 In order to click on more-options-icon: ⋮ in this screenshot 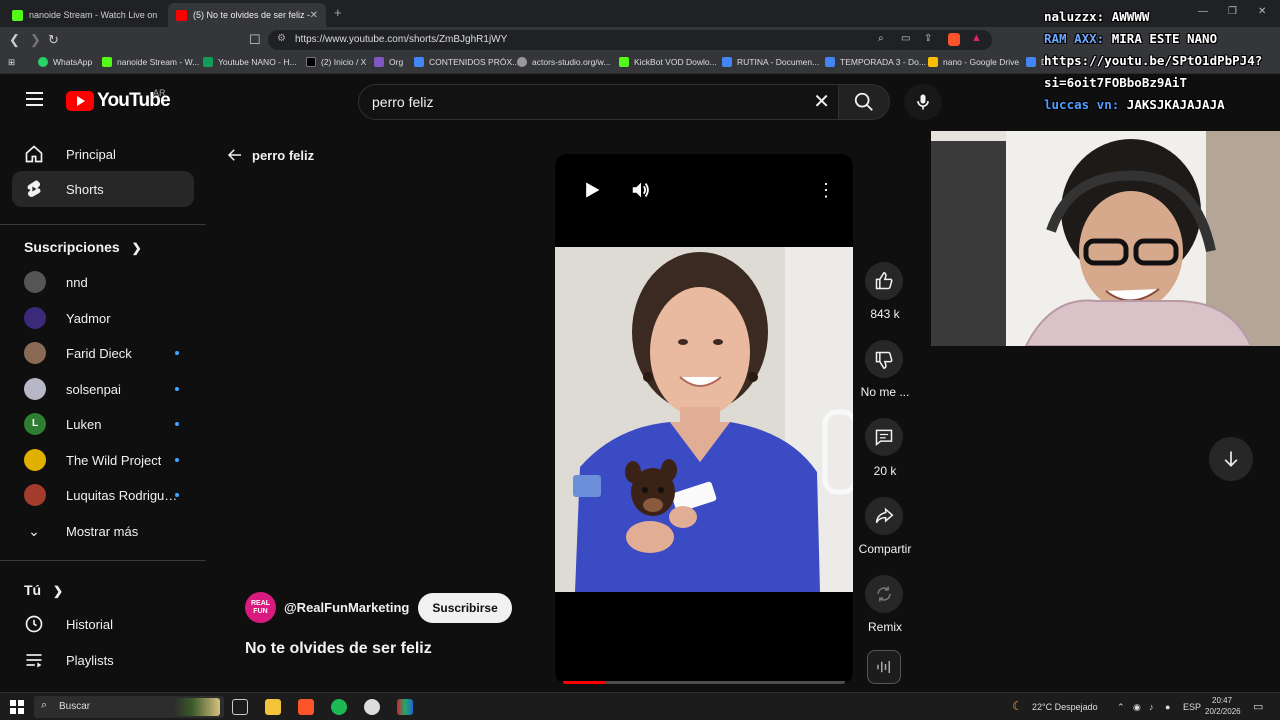, I will do `click(826, 190)`.